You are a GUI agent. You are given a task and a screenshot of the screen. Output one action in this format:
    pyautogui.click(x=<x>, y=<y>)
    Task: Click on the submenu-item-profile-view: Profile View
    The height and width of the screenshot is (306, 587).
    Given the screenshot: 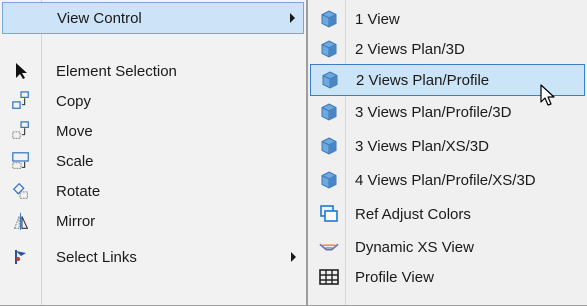 What is the action you would take?
    pyautogui.click(x=447, y=277)
    